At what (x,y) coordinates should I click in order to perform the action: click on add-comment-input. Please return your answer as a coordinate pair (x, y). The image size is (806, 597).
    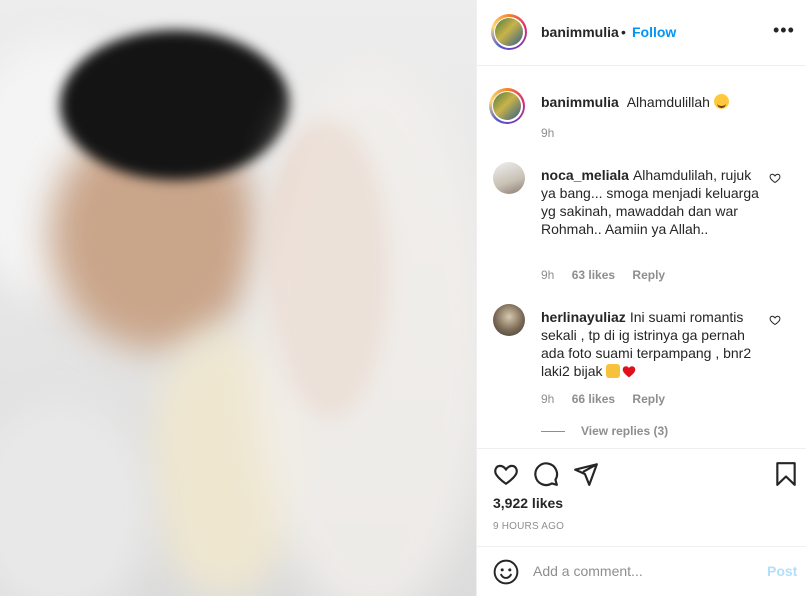
    Looking at the image, I should click on (643, 571).